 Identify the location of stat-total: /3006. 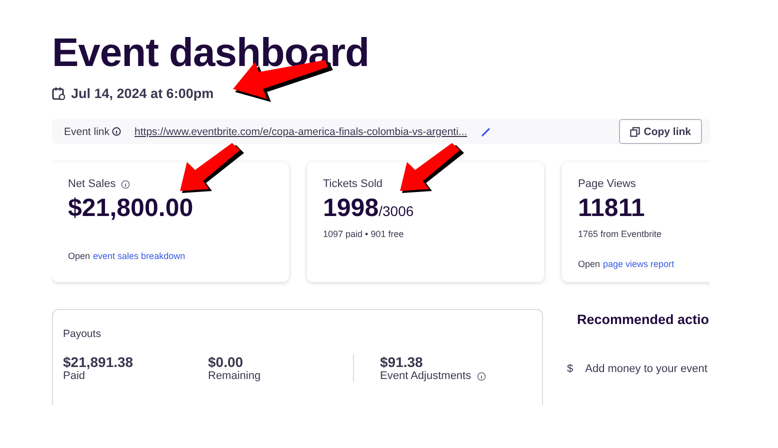
(396, 211).